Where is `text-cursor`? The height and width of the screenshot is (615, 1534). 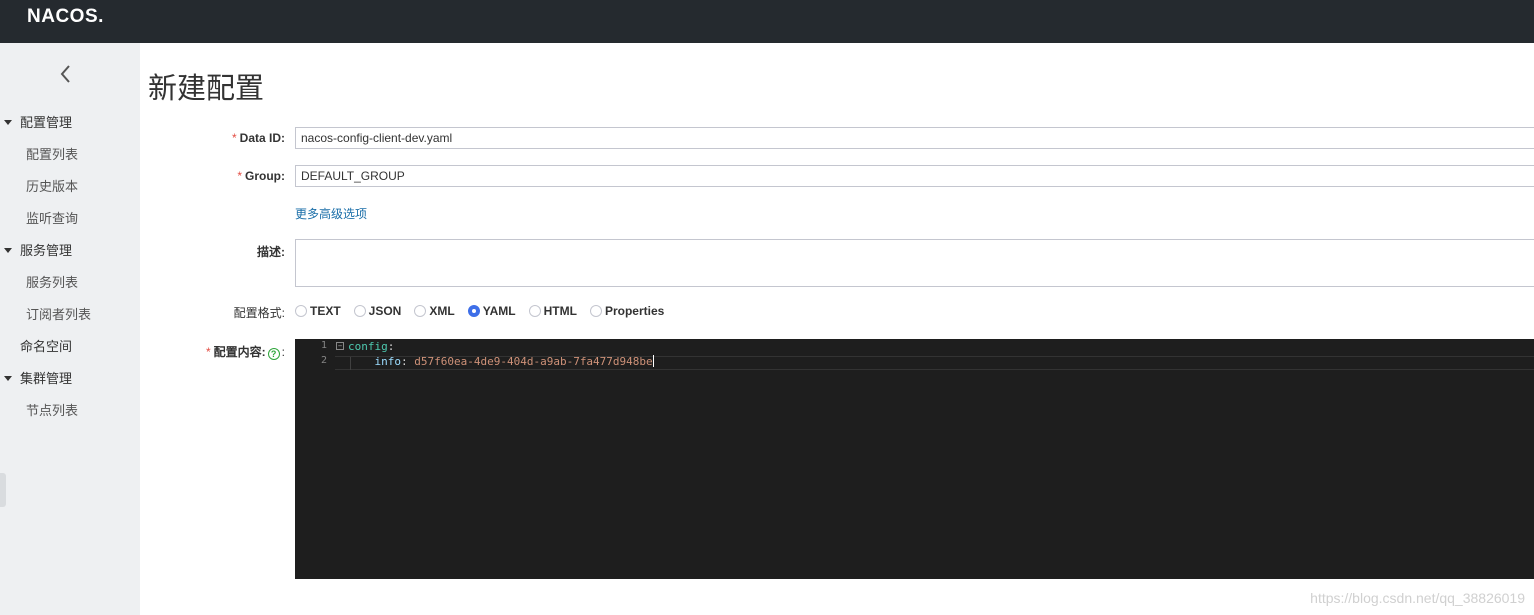 text-cursor is located at coordinates (653, 361).